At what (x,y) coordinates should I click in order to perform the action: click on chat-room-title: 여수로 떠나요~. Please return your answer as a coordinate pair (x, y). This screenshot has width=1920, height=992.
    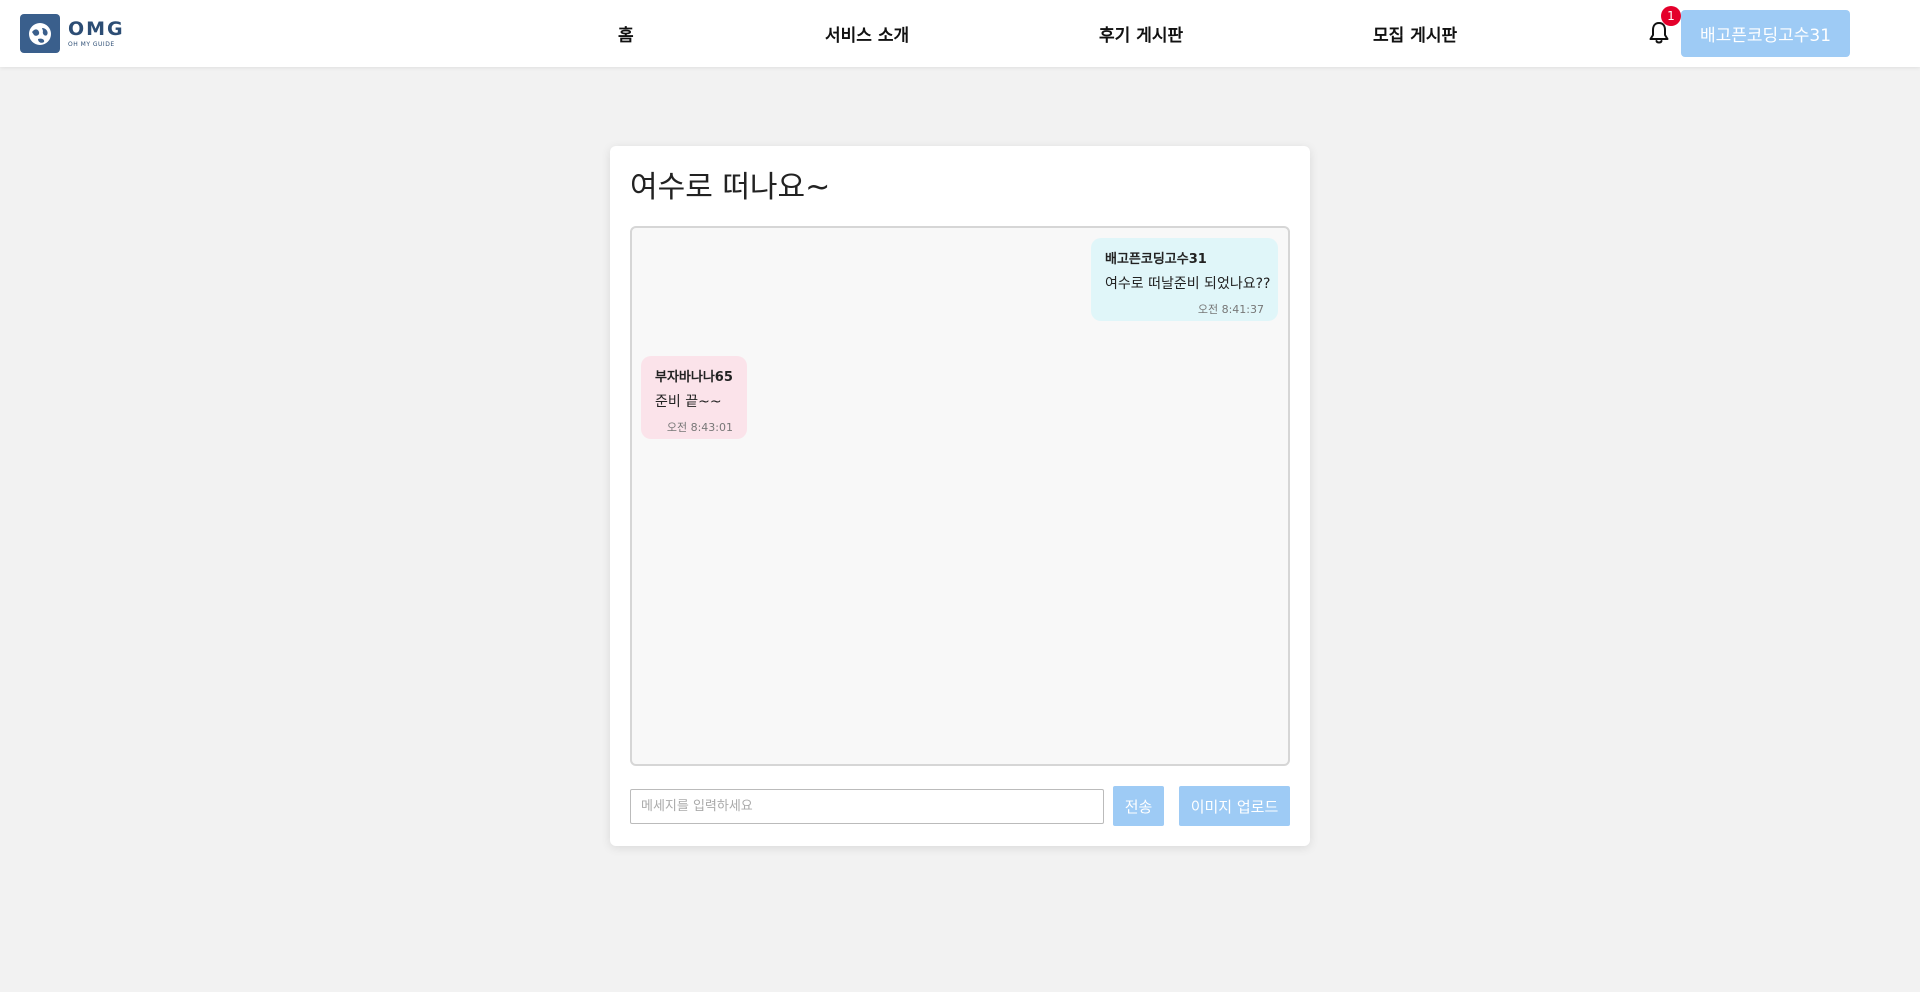
    Looking at the image, I should click on (730, 187).